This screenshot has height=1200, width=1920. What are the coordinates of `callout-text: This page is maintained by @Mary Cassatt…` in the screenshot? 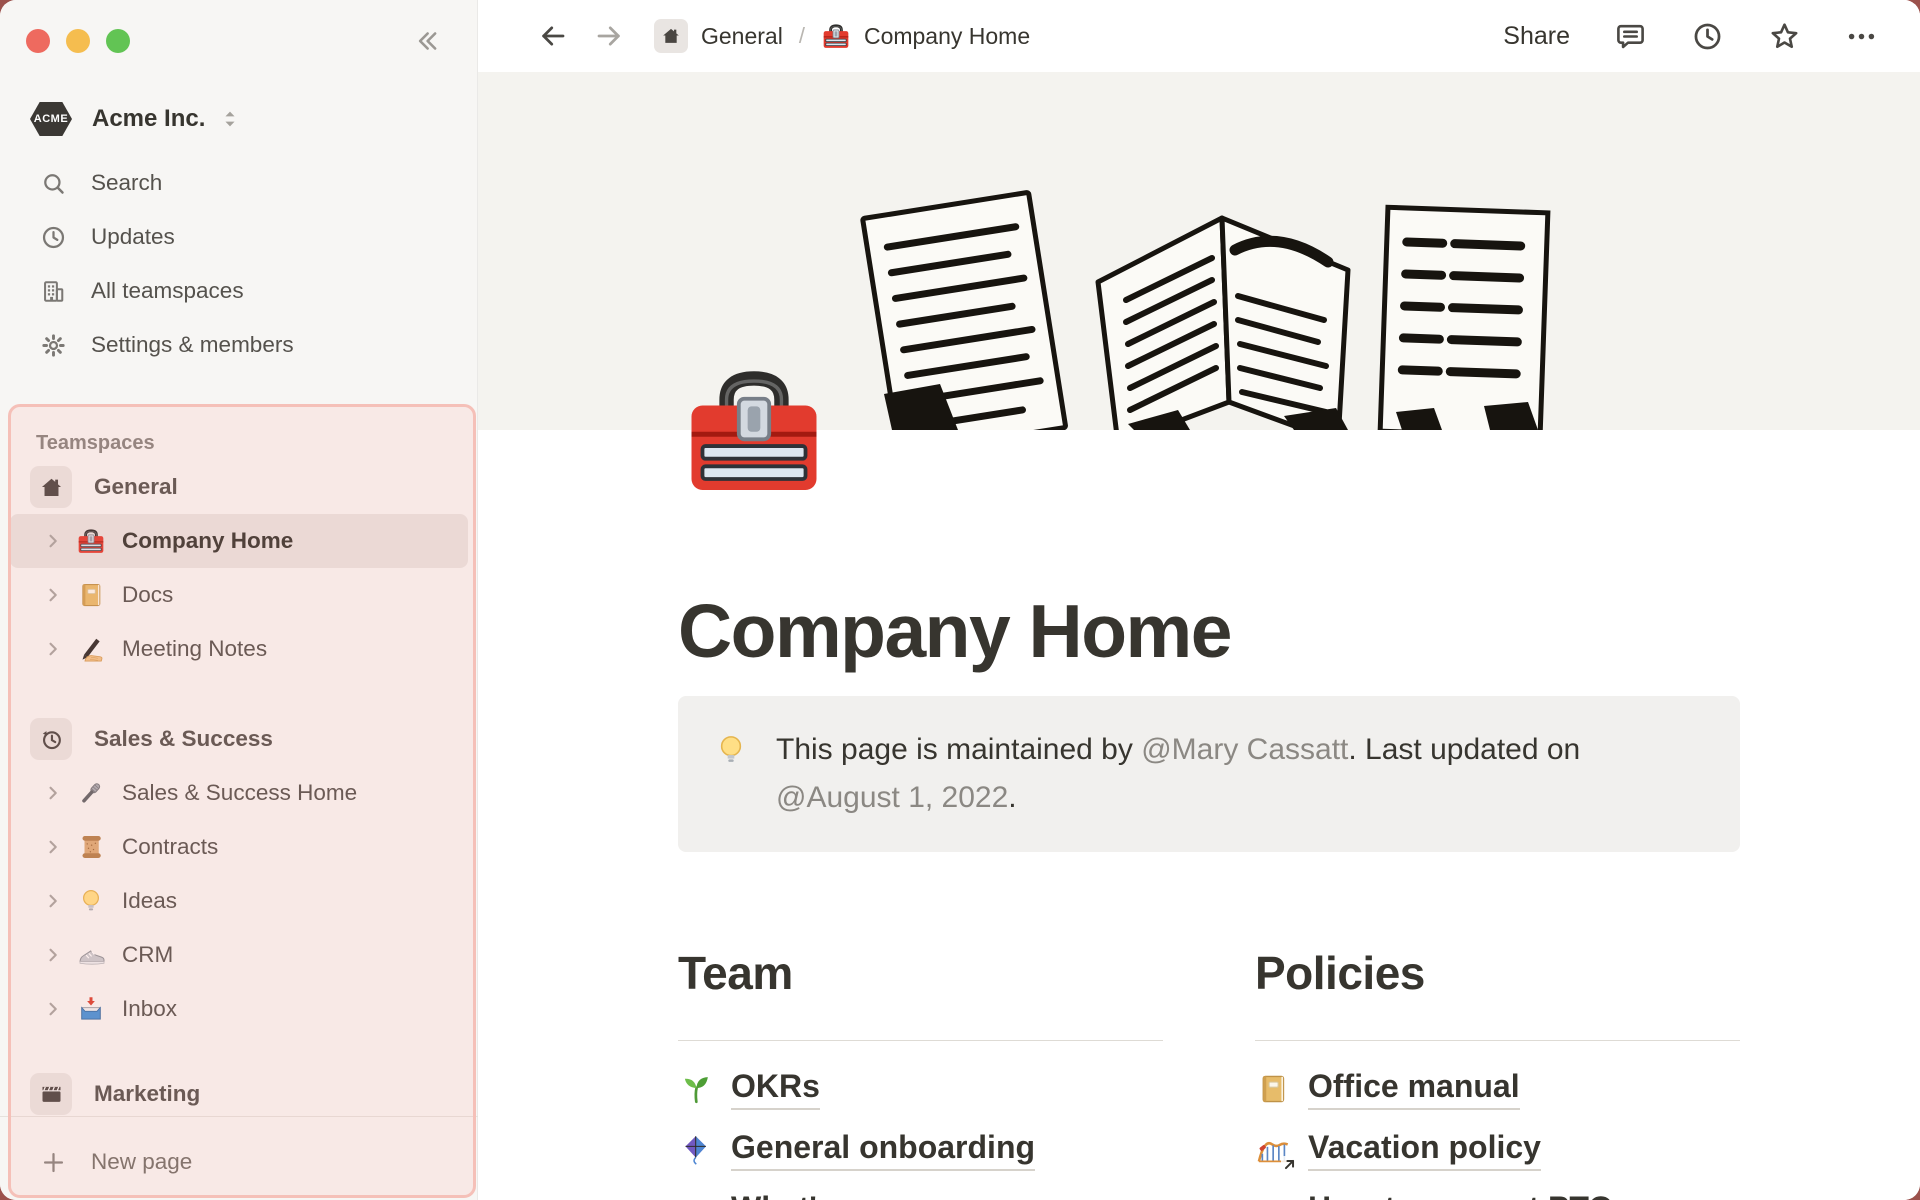 It's located at (1178, 773).